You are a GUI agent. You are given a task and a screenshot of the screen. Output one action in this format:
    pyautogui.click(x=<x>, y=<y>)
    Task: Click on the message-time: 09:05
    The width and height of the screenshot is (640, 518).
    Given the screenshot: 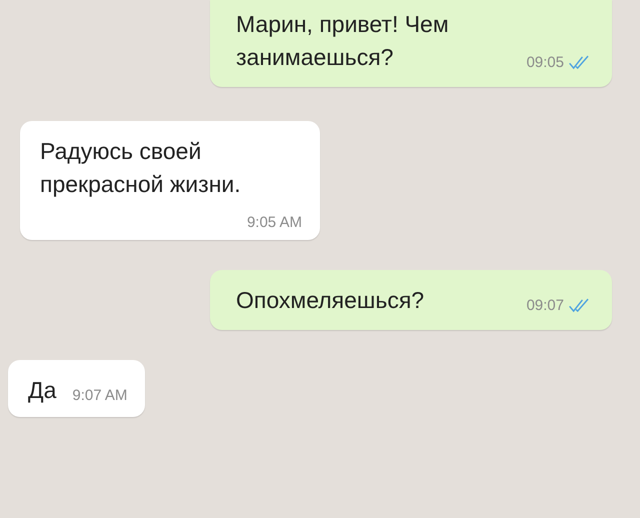 What is the action you would take?
    pyautogui.click(x=545, y=62)
    